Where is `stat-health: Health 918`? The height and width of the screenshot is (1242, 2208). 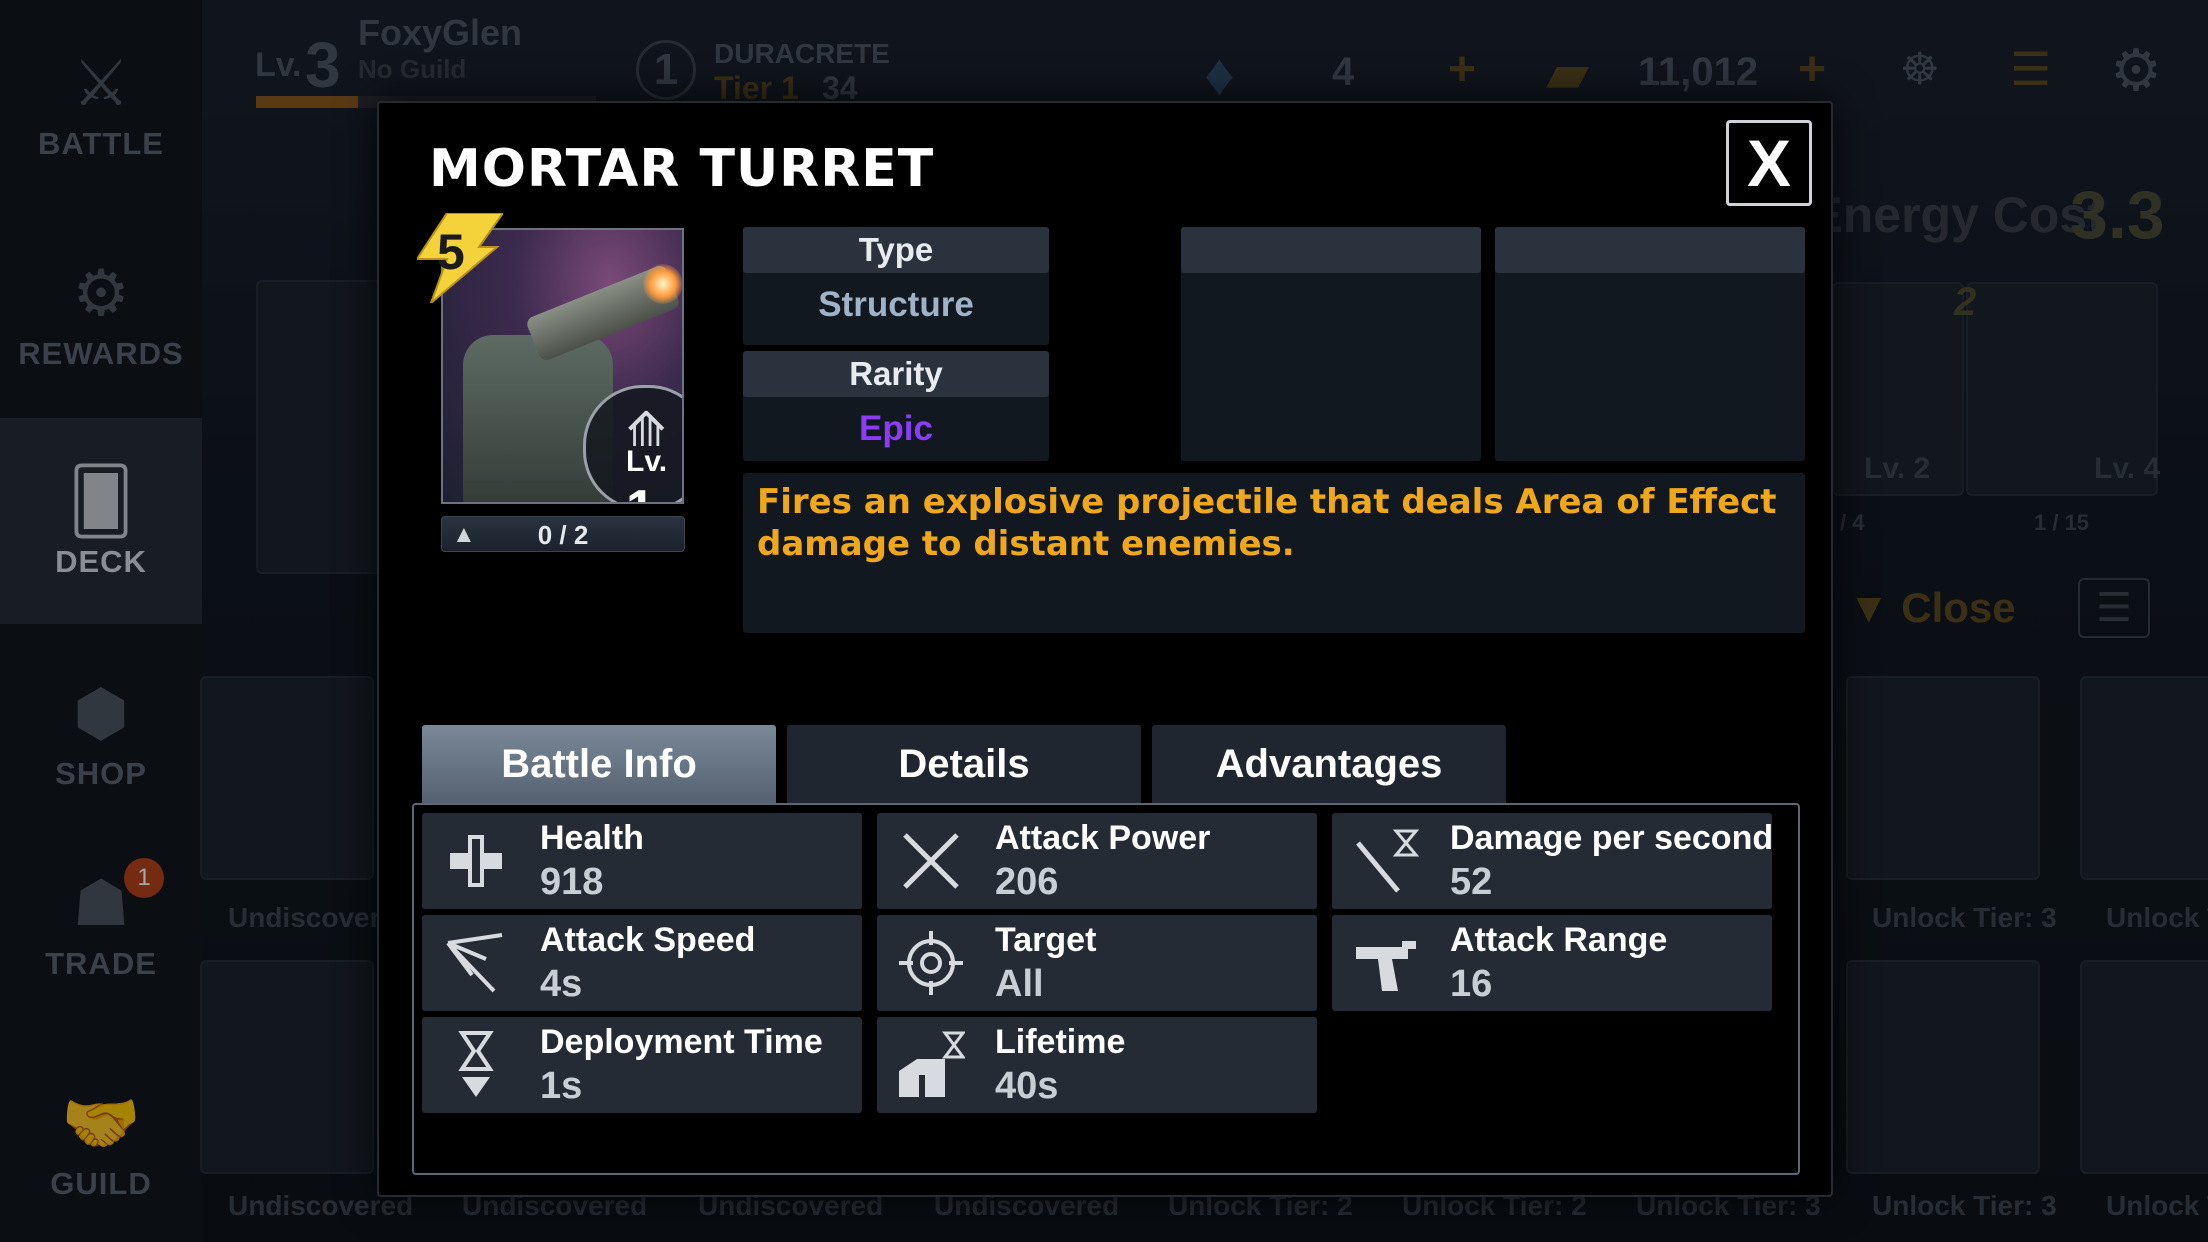
stat-health: Health 918 is located at coordinates (642, 861).